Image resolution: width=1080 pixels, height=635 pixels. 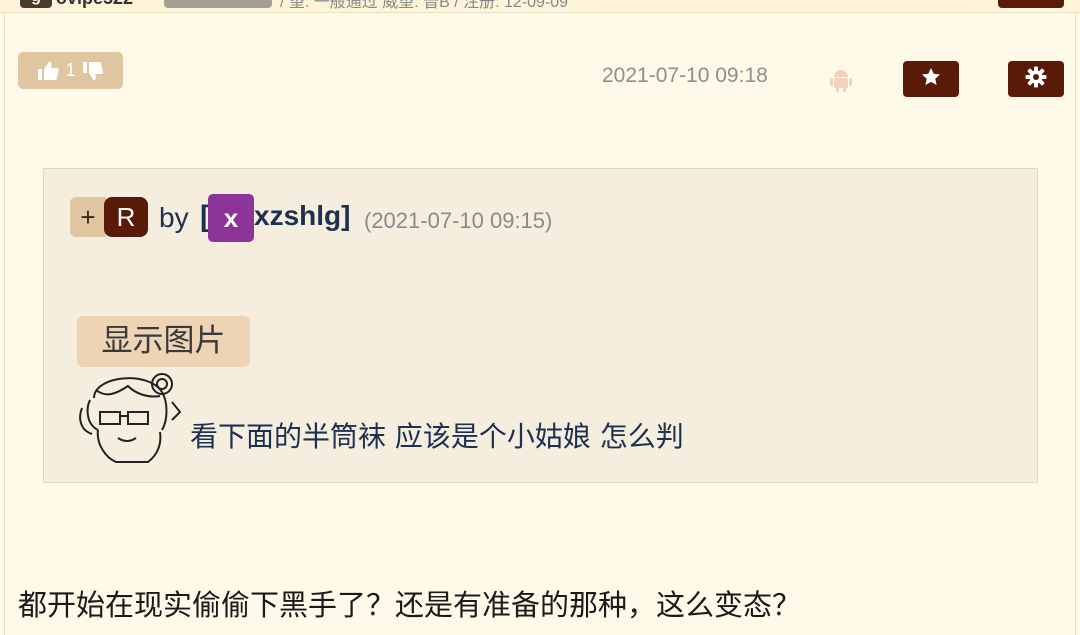 I want to click on post-timestamp: 2021-07-10 09:18, so click(x=685, y=75).